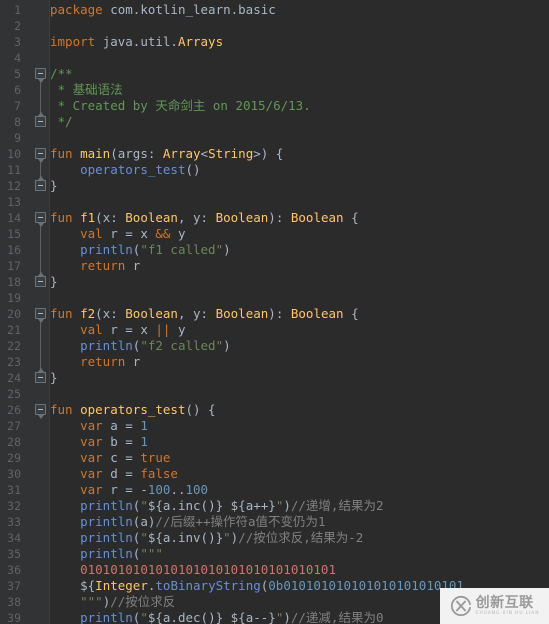 The width and height of the screenshot is (549, 624). What do you see at coordinates (95, 473) in the screenshot?
I see `code-token: var` at bounding box center [95, 473].